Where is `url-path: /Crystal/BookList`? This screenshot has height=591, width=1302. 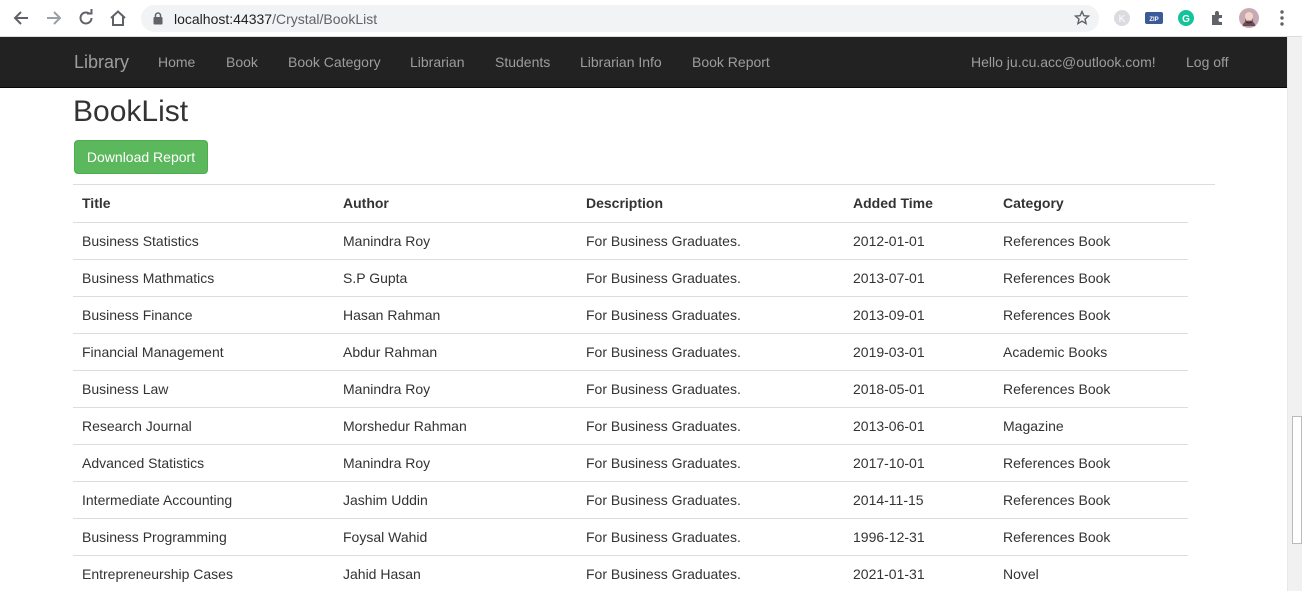
url-path: /Crystal/BookList is located at coordinates (325, 19).